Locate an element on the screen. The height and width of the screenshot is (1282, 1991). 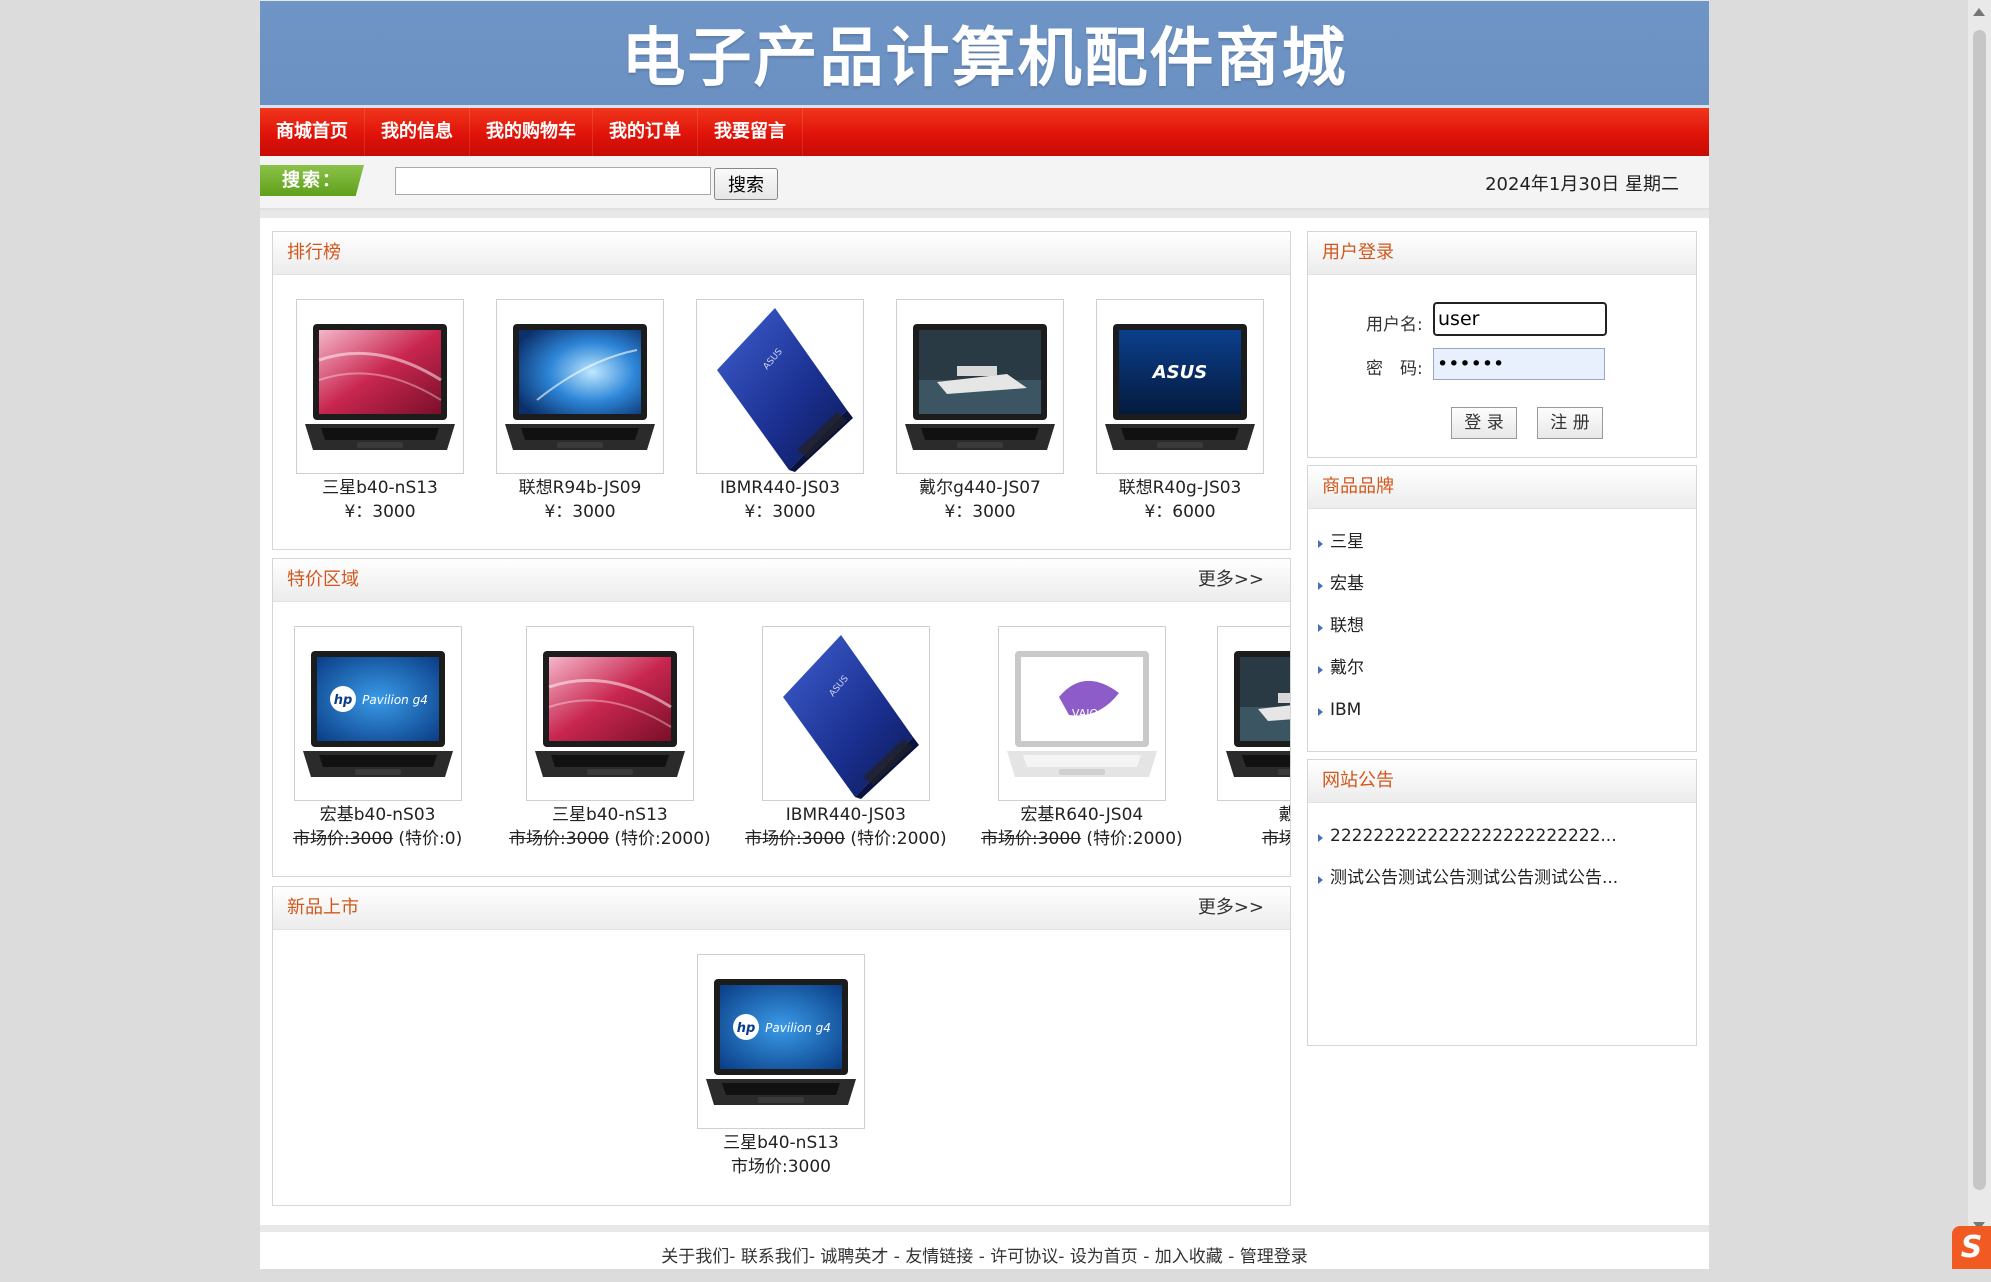
footer-link-license: 许可协议 is located at coordinates (1024, 1257).